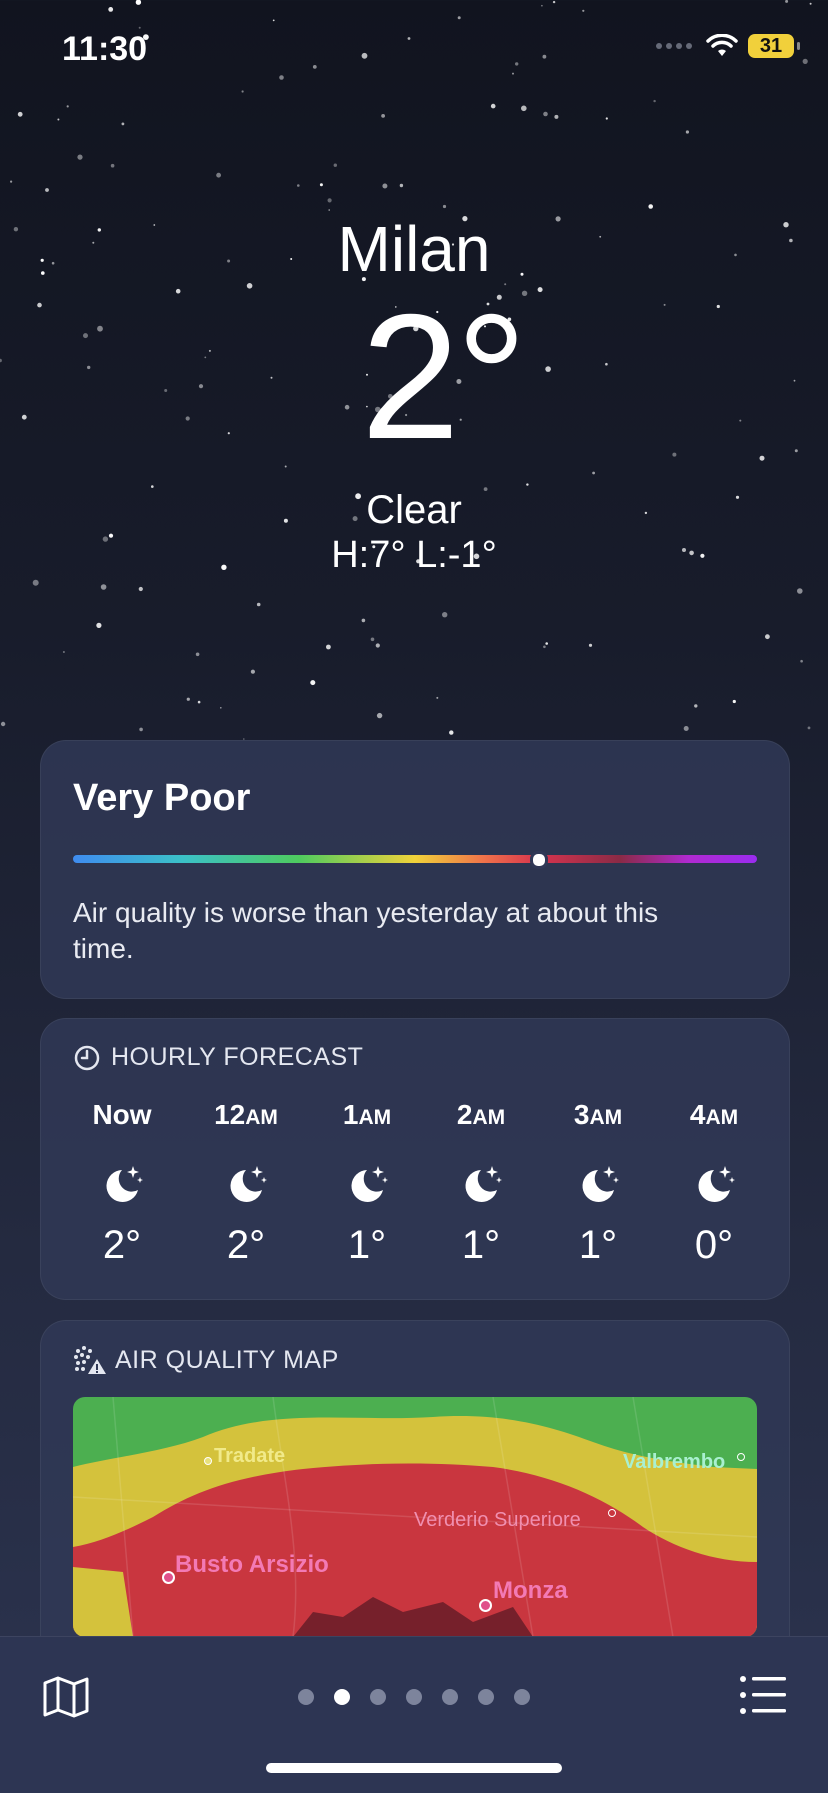 This screenshot has height=1793, width=828. I want to click on hour-temperature: 0°, so click(714, 1245).